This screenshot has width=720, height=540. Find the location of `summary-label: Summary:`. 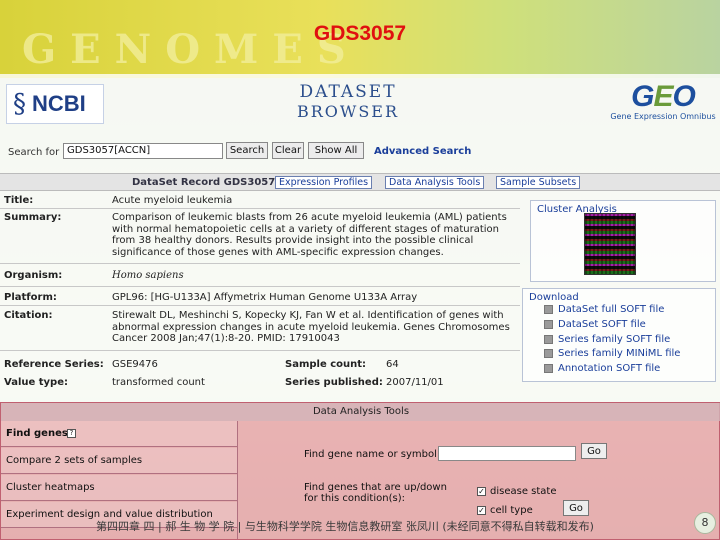

summary-label: Summary: is located at coordinates (33, 217).